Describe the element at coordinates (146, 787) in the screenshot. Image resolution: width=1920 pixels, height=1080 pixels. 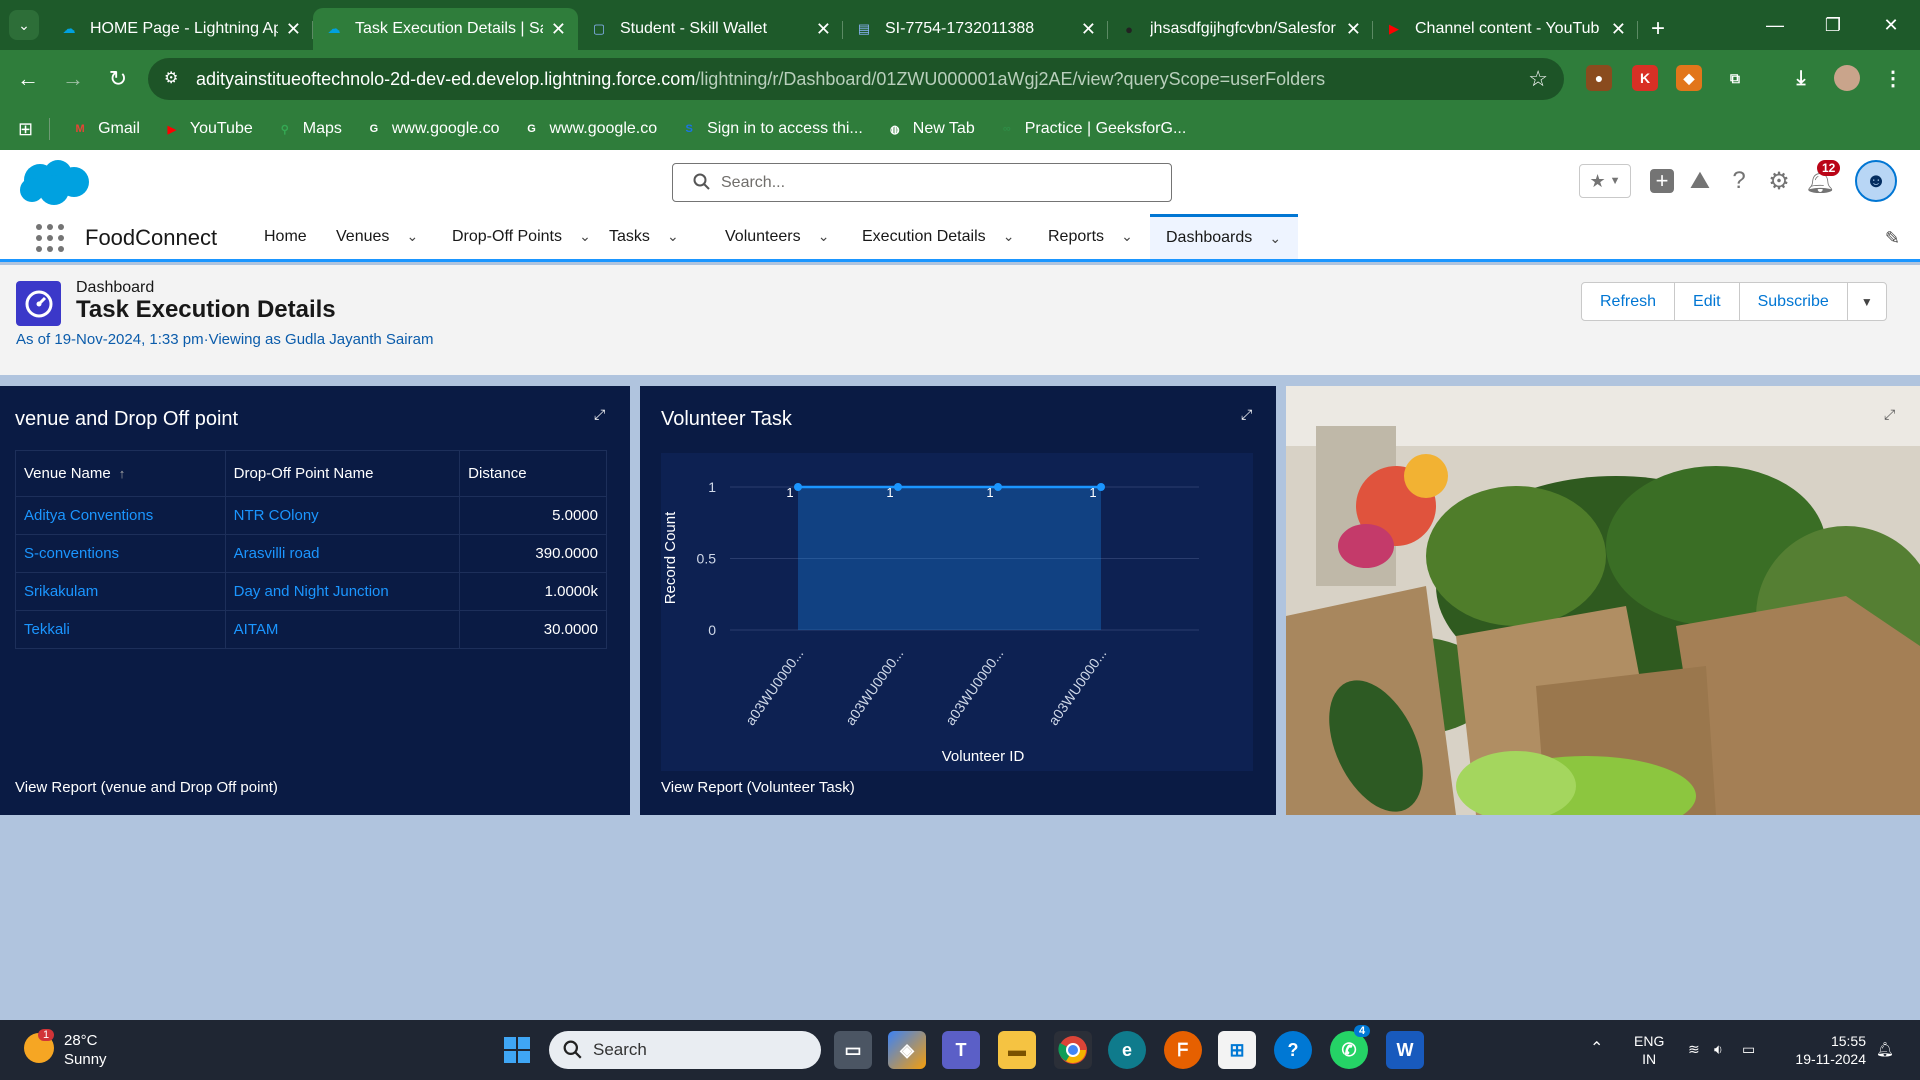
I see `view-report-link: View Report (venue and Drop Off point)` at that location.